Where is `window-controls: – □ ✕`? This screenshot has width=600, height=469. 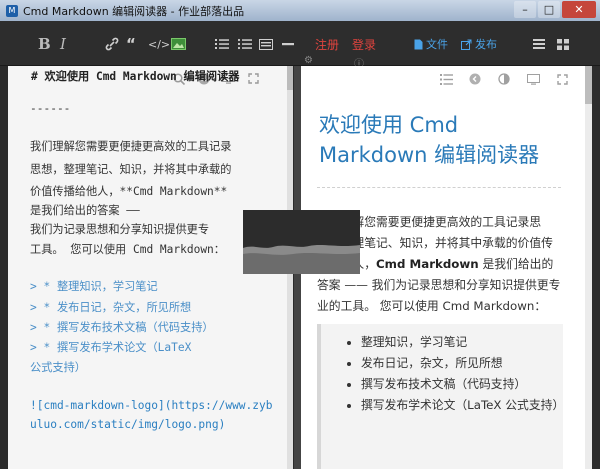 window-controls: – □ ✕ is located at coordinates (555, 9).